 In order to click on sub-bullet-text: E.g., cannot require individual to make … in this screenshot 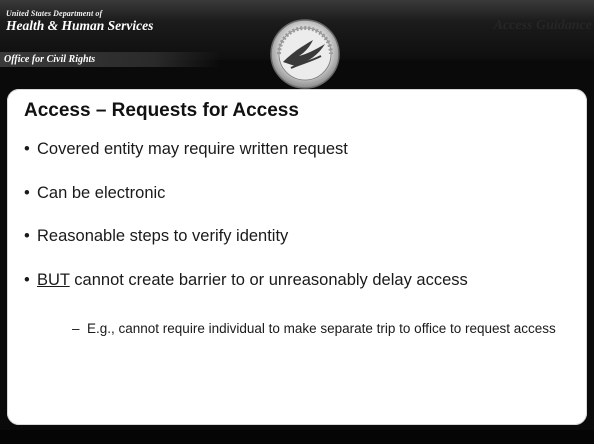, I will do `click(321, 328)`.